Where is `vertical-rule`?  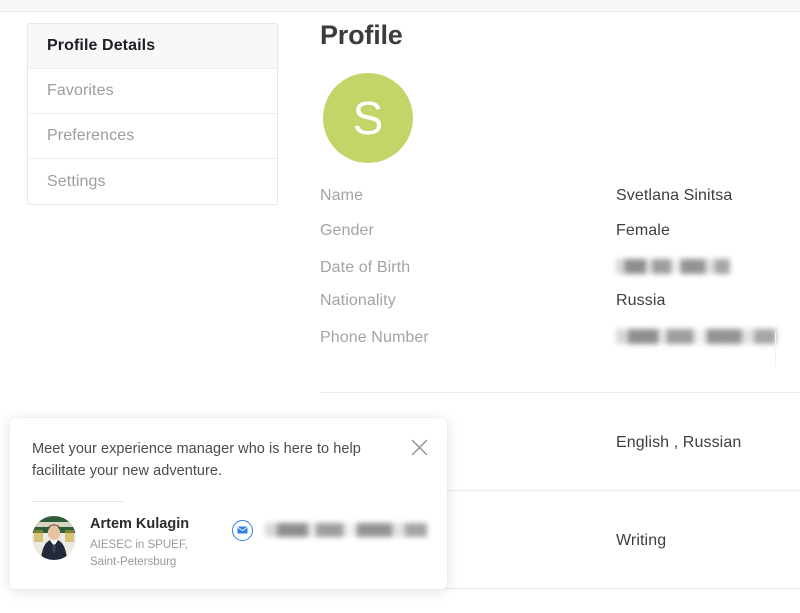 vertical-rule is located at coordinates (775, 349).